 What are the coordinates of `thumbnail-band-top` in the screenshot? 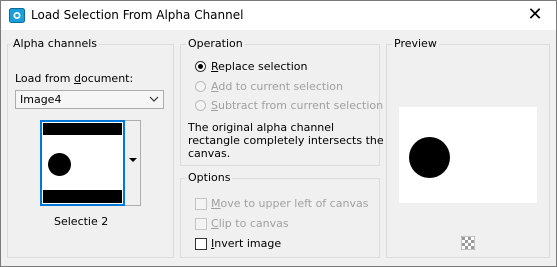 It's located at (82, 129).